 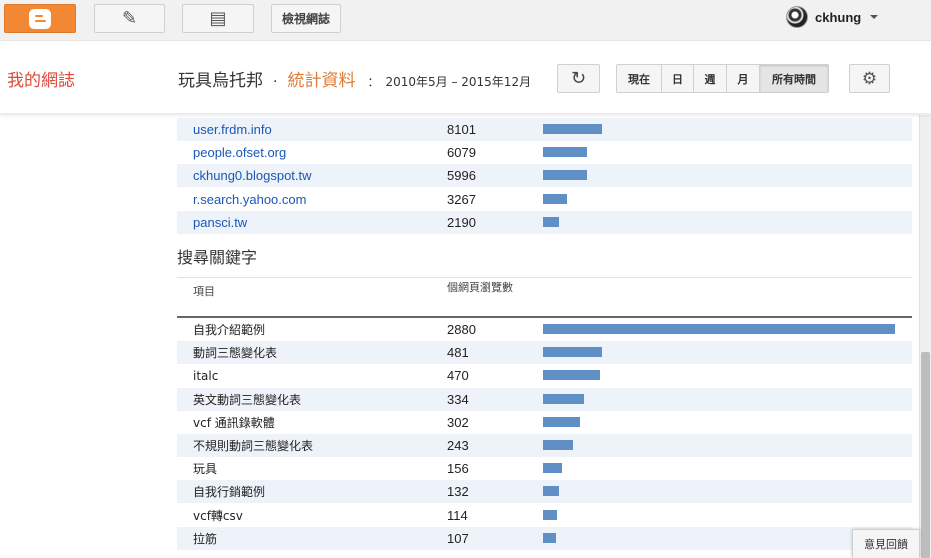 What do you see at coordinates (461, 199) in the screenshot?
I see `pageview-count: 3267` at bounding box center [461, 199].